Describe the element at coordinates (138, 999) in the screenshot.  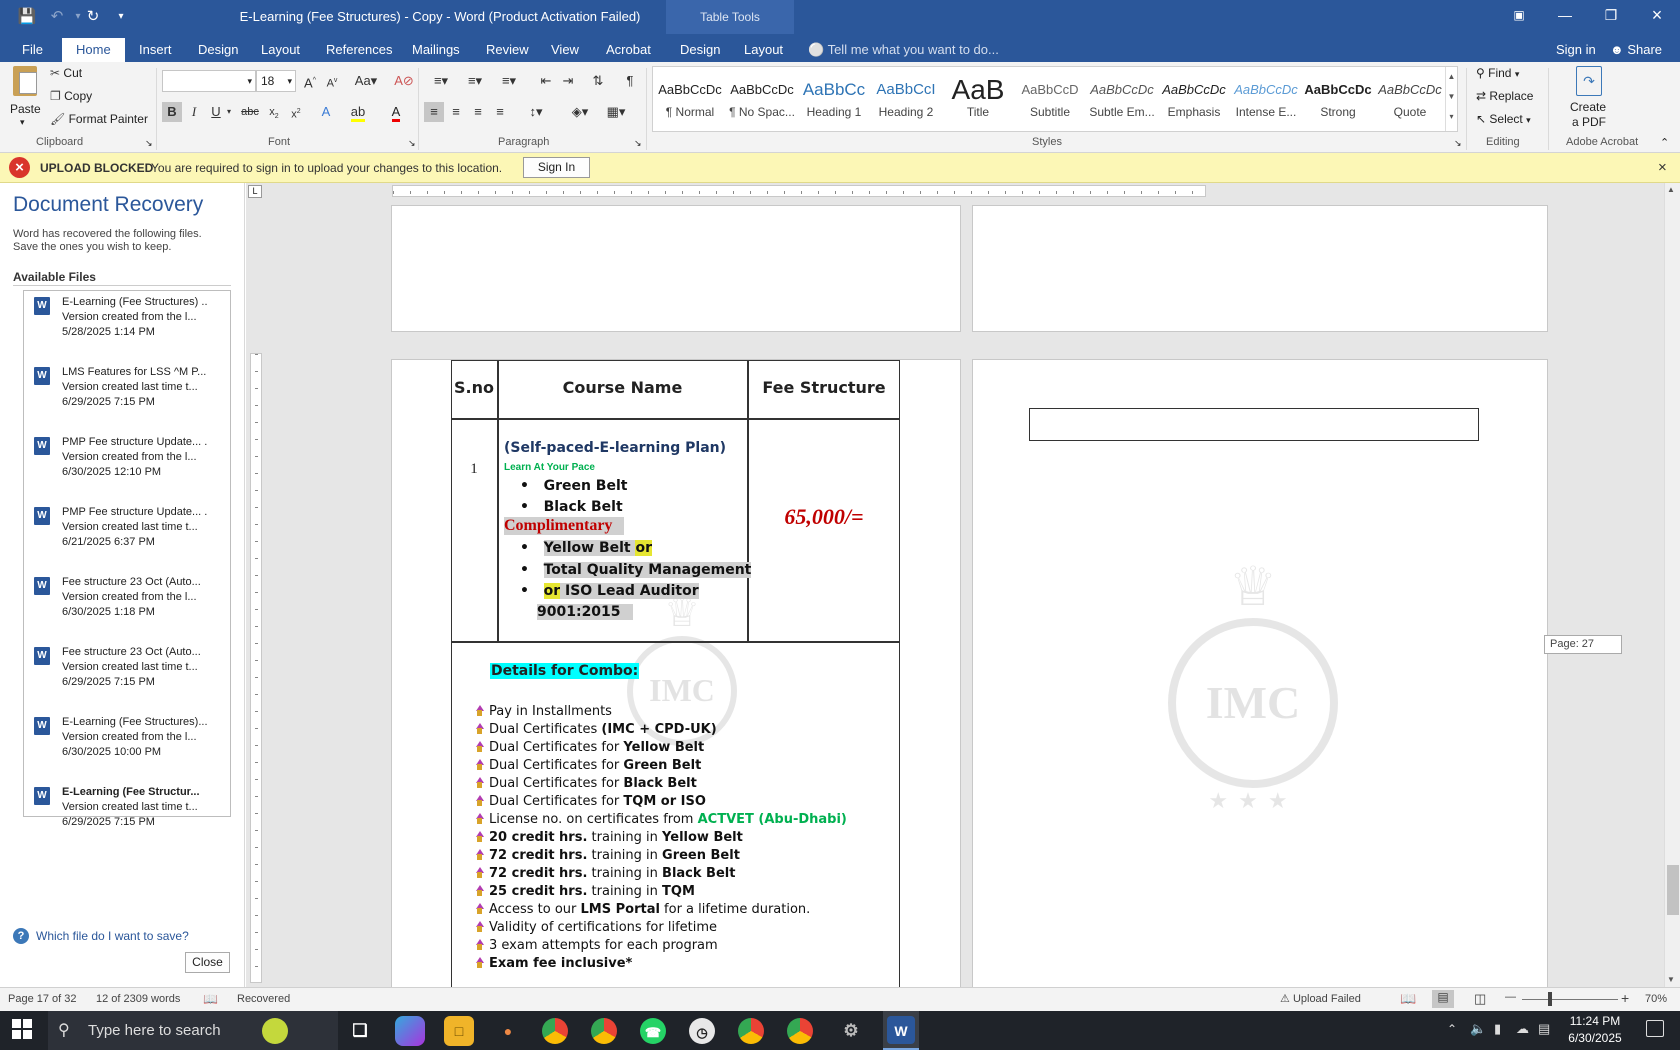
I see `word-count: 12 of 2309 words` at that location.